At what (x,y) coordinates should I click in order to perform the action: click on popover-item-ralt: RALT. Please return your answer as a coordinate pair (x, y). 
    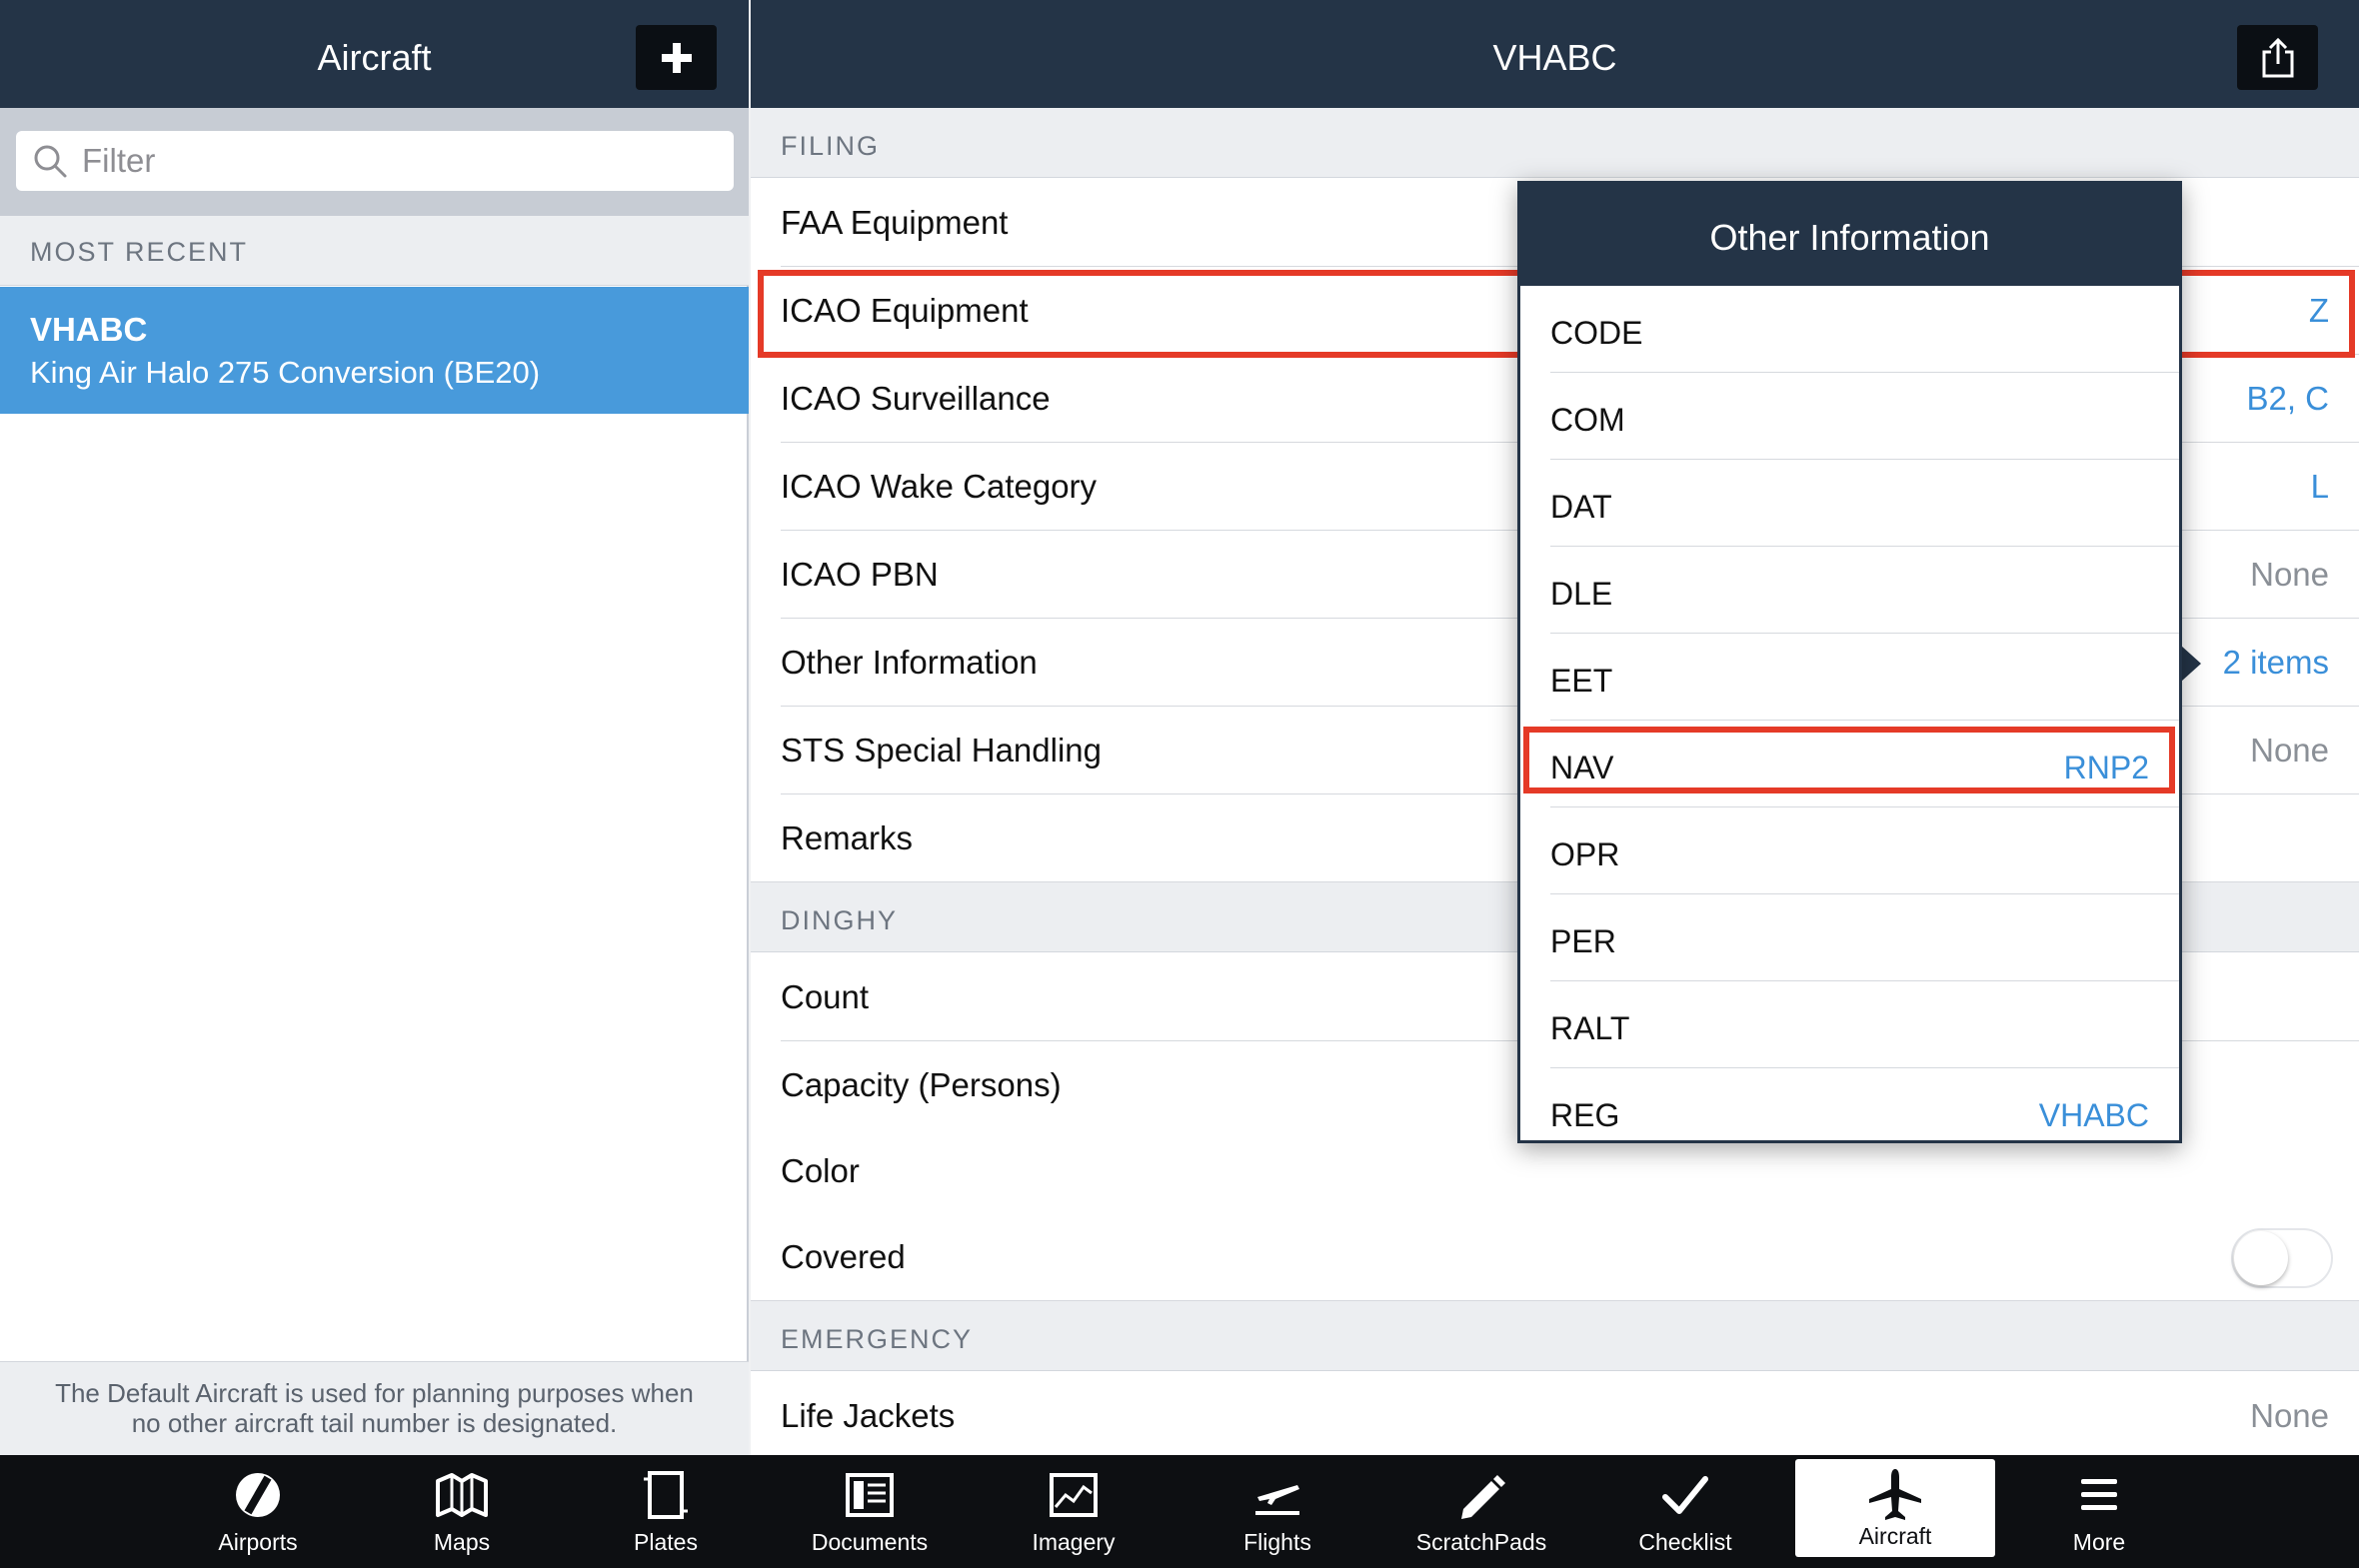
    Looking at the image, I should click on (1849, 1025).